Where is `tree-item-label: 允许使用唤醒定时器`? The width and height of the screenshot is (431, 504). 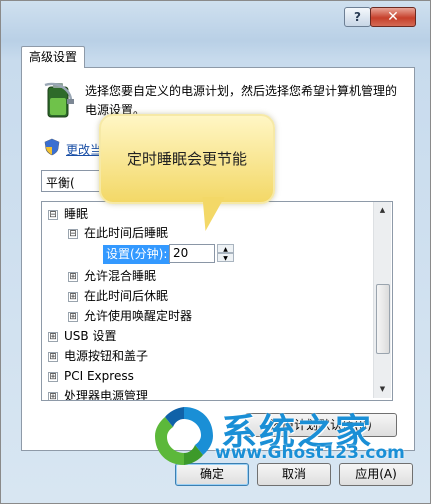 tree-item-label: 允许使用唤醒定时器 is located at coordinates (138, 316).